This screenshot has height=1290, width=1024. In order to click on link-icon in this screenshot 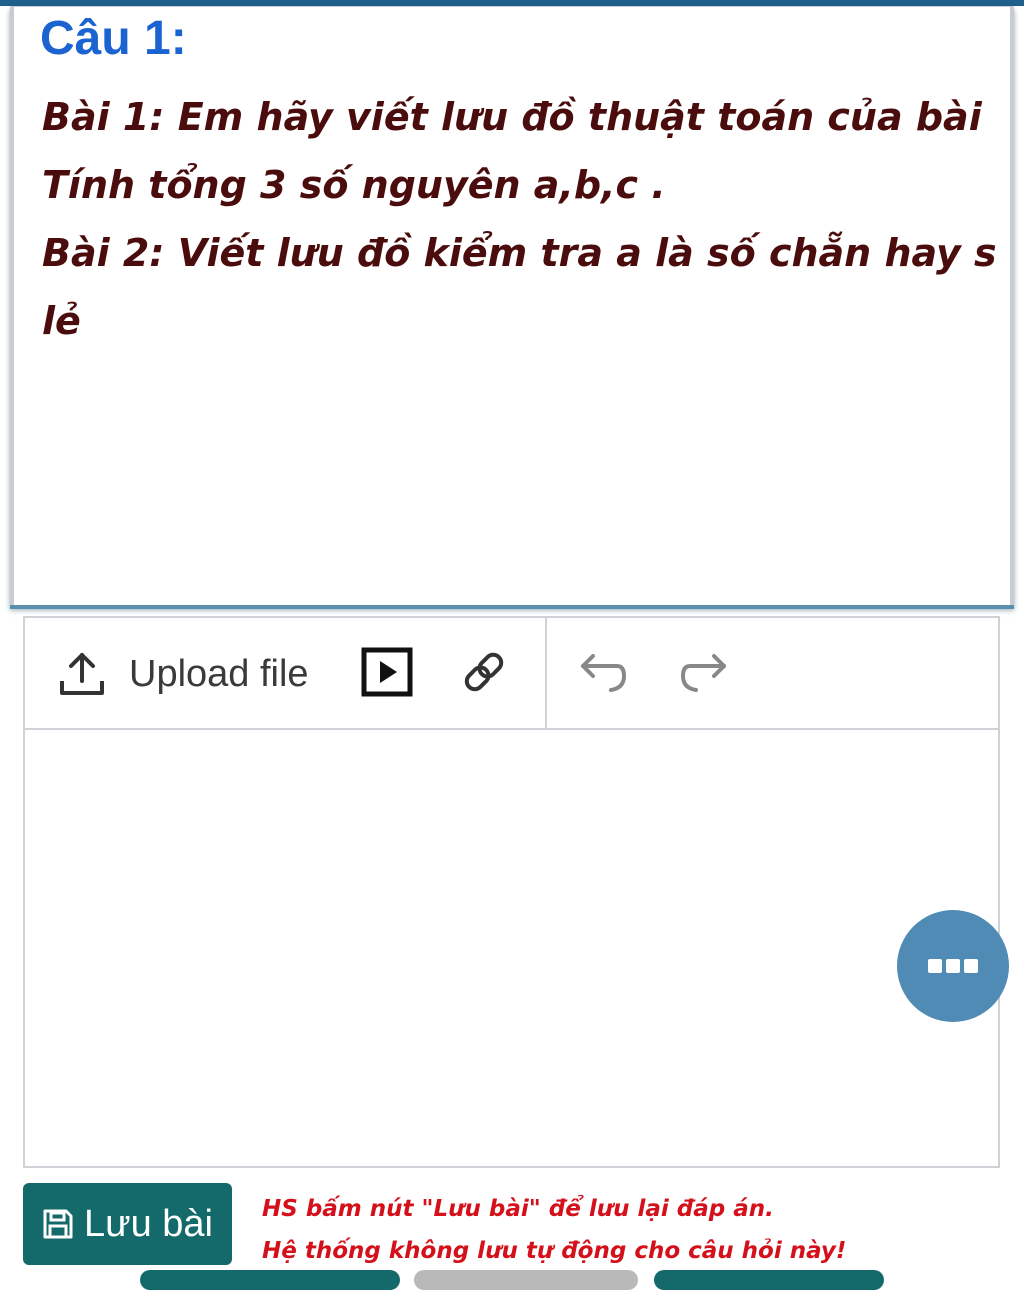, I will do `click(484, 672)`.